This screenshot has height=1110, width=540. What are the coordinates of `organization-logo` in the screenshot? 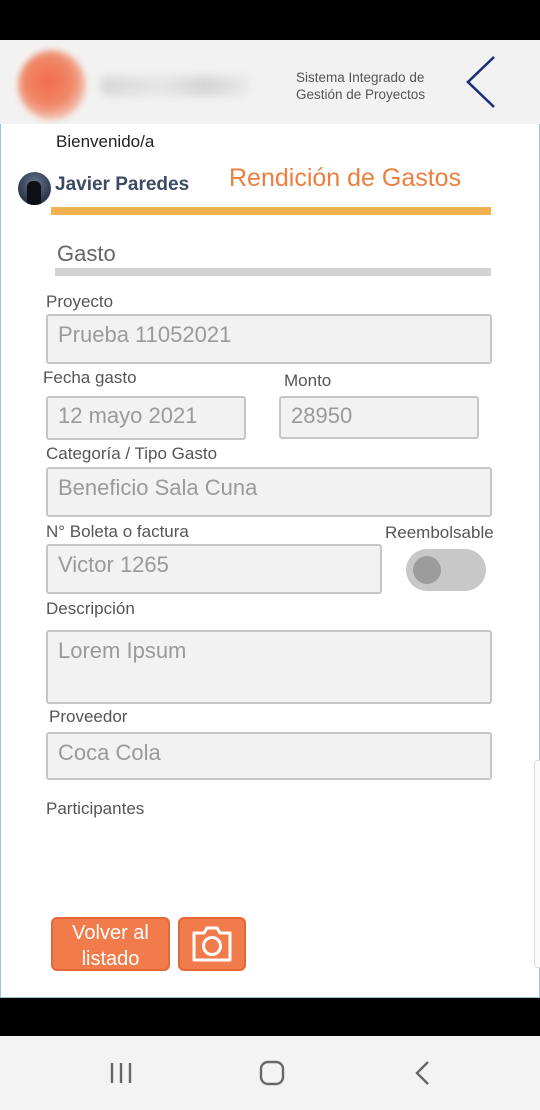 It's located at (52, 85).